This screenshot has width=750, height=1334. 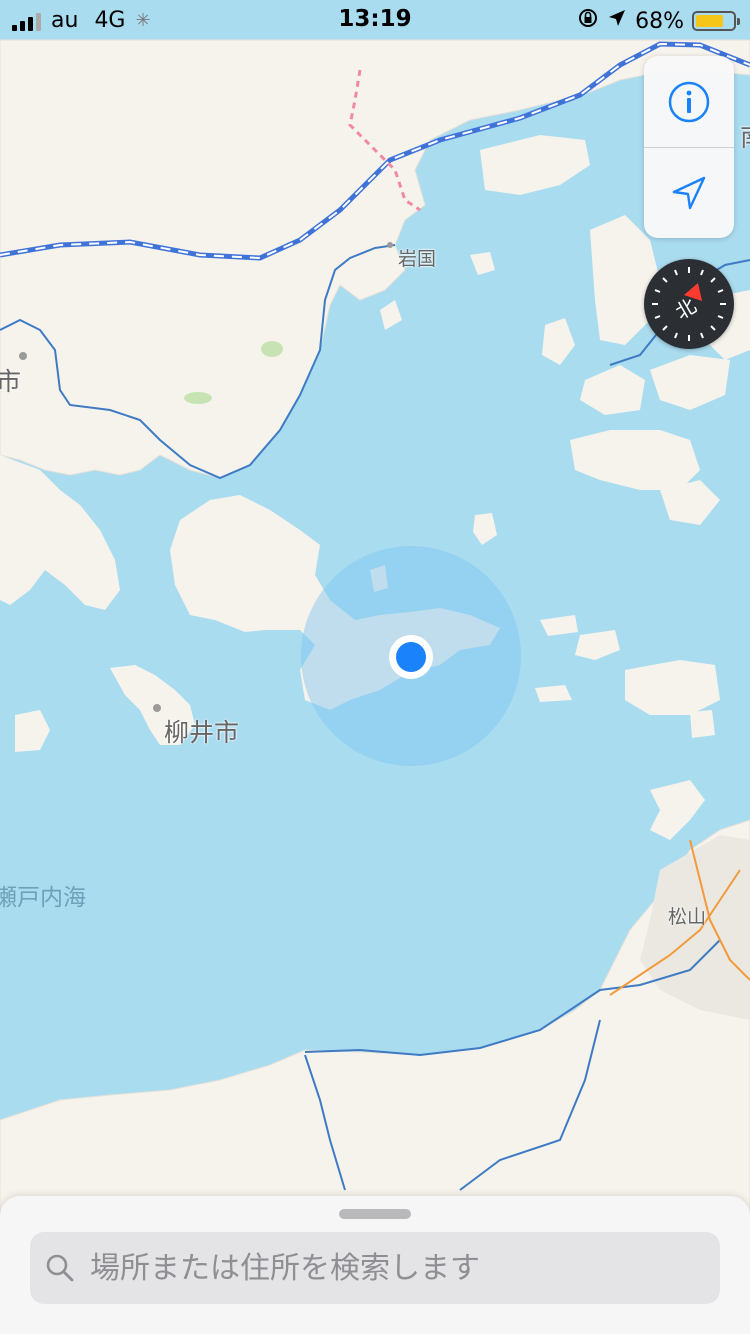 What do you see at coordinates (417, 259) in the screenshot?
I see `label-iwakuni: 岩国` at bounding box center [417, 259].